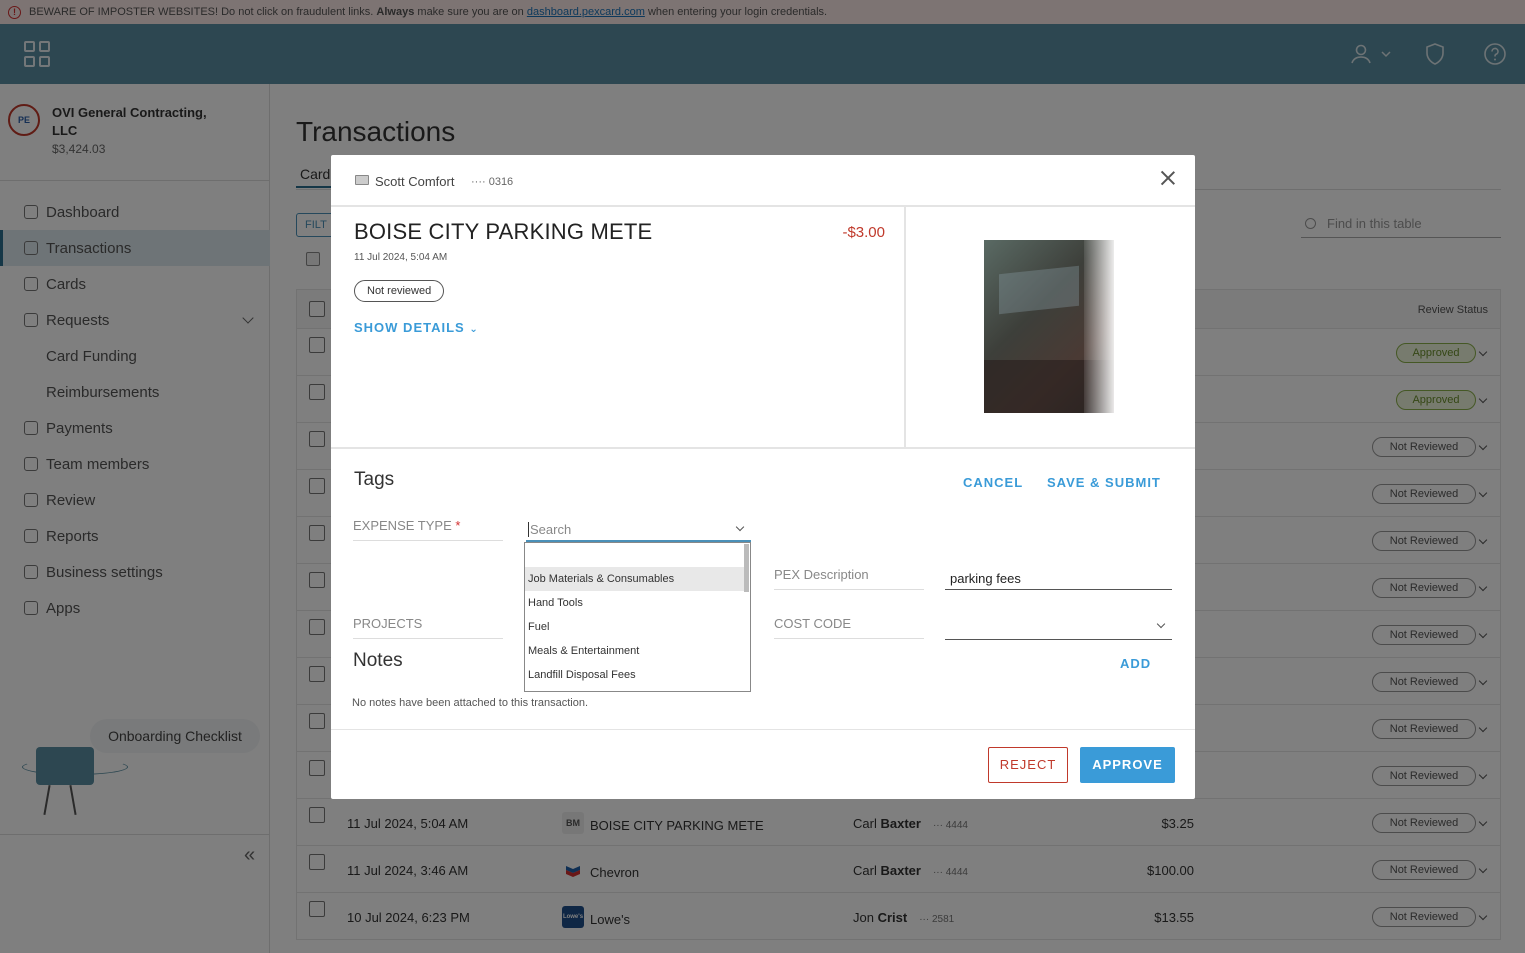  Describe the element at coordinates (635, 579) in the screenshot. I see `dropdown-option: Job Materials & Consumables` at that location.